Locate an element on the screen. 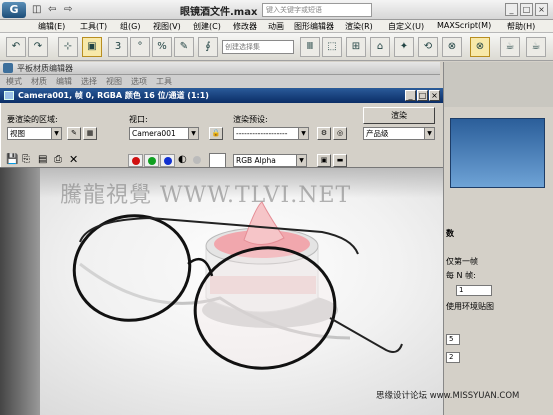  app-logo-icon: G is located at coordinates (14, 10).